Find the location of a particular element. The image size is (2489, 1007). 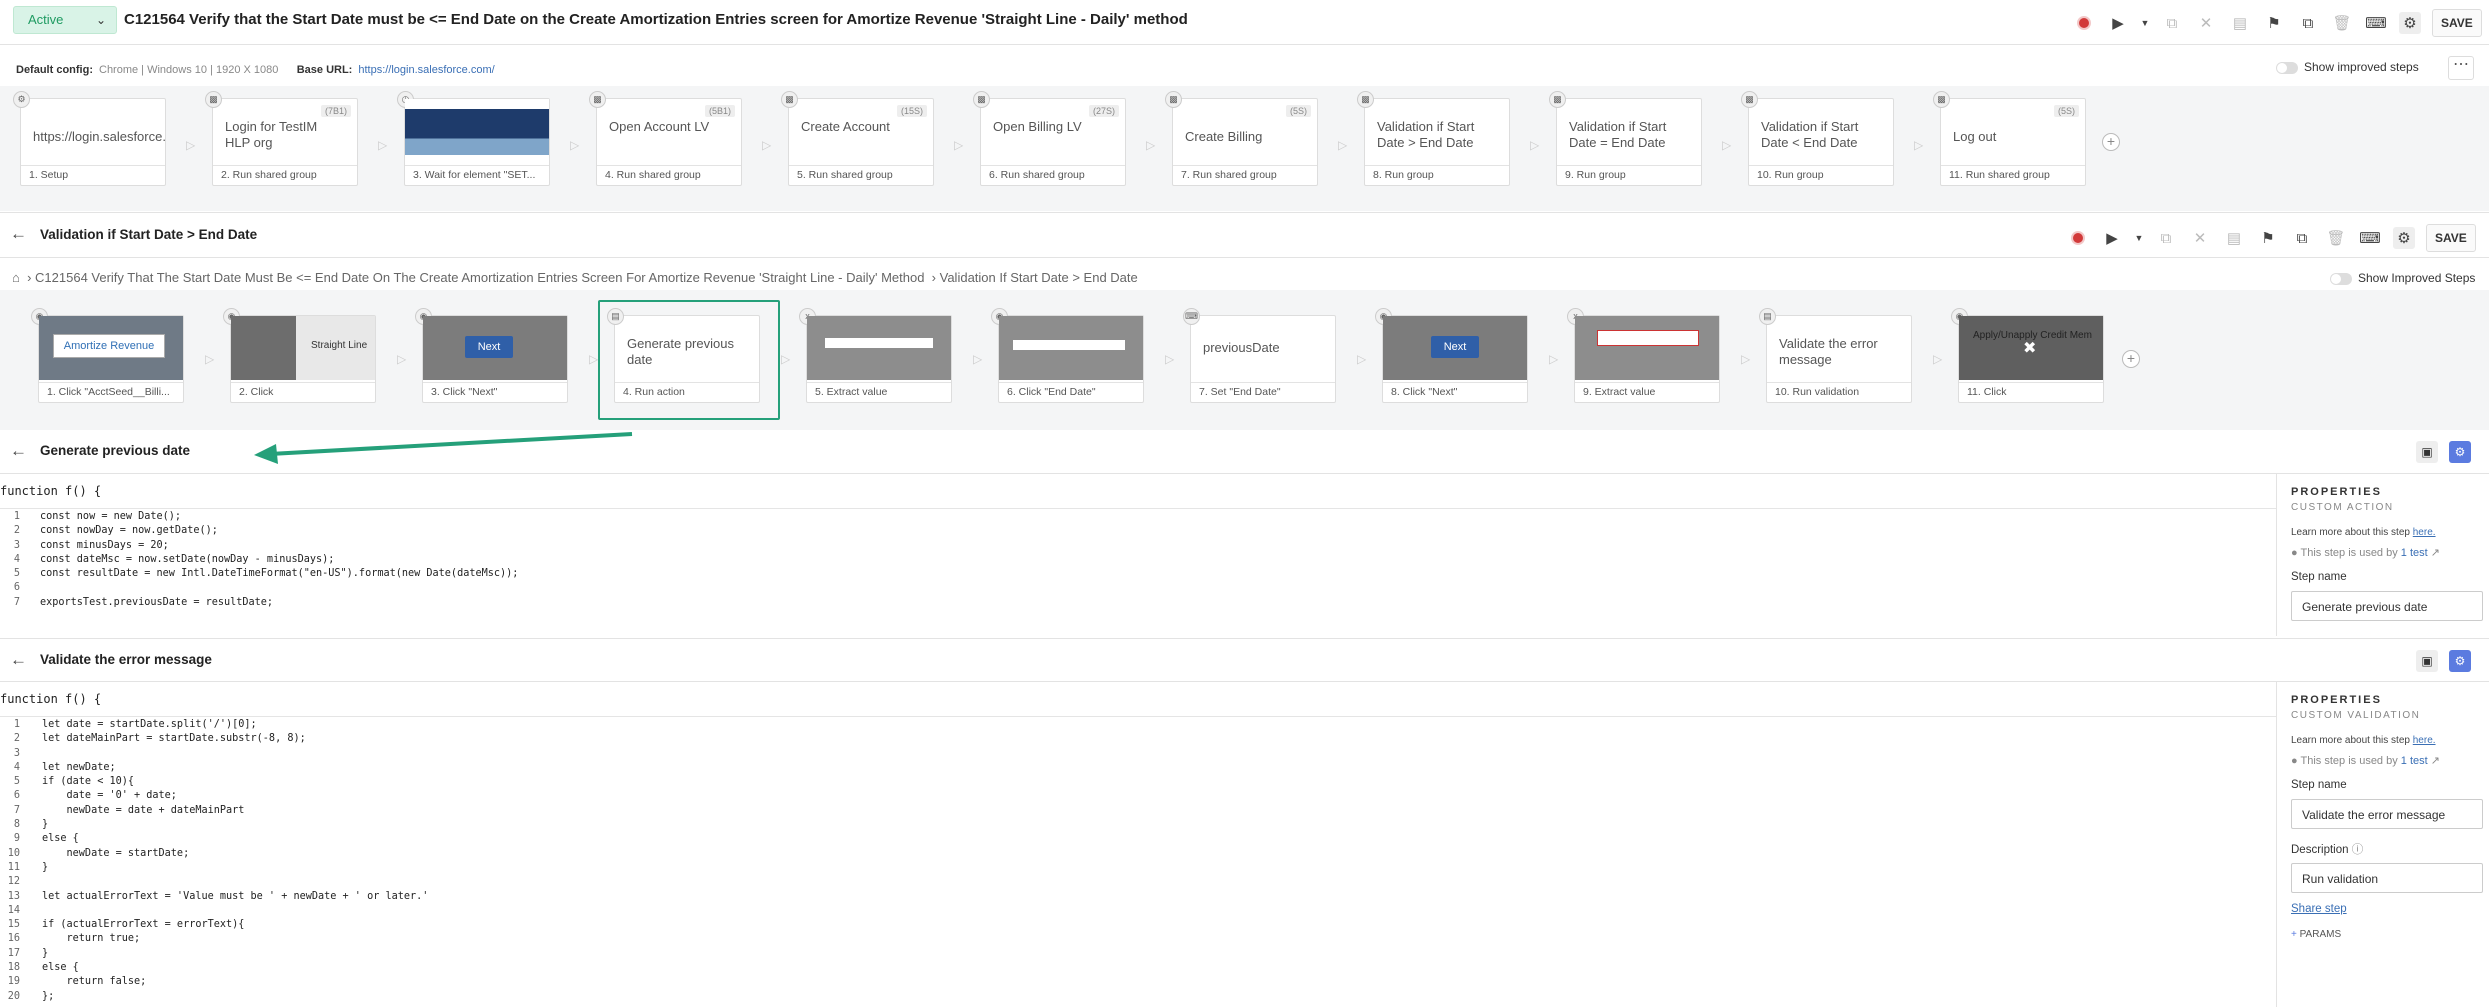

group-step: ◉Apply/Unapply Credit Mem✖11. Click is located at coordinates (2027, 355).